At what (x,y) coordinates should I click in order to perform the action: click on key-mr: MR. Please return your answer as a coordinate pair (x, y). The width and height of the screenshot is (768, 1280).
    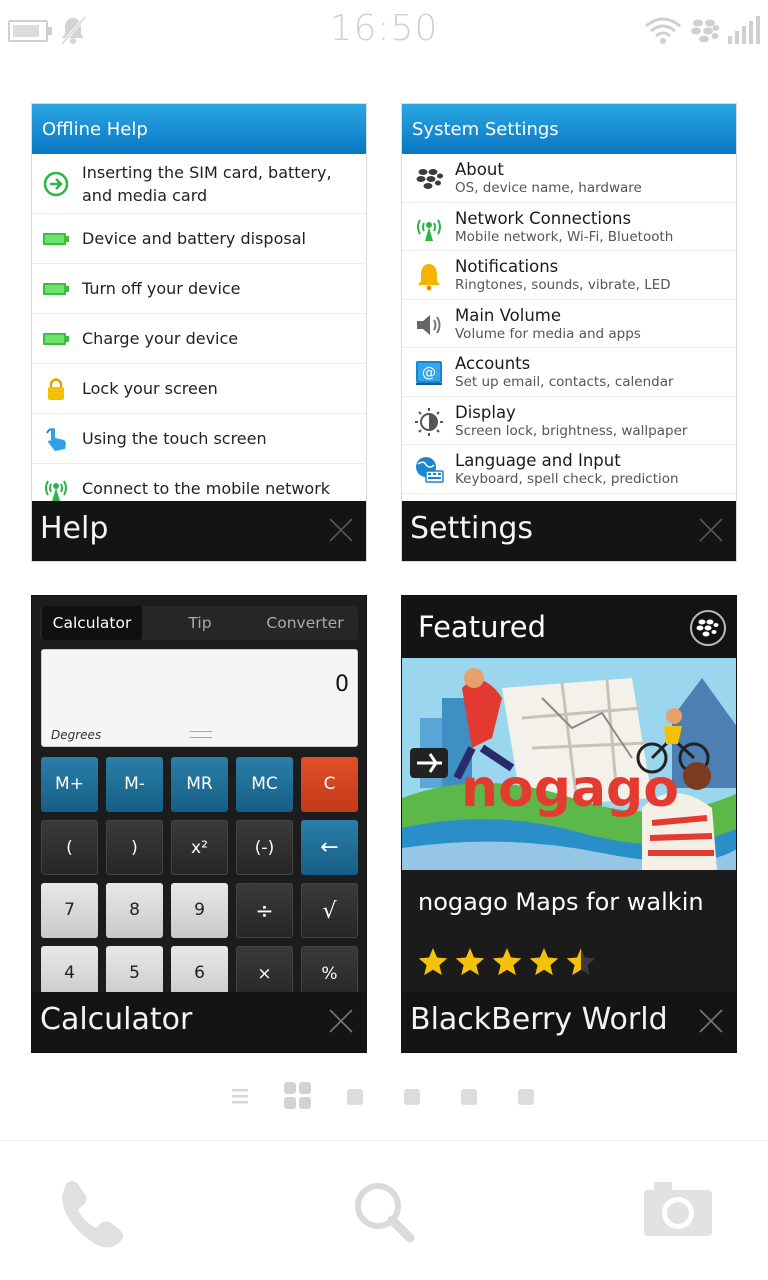
    Looking at the image, I should click on (199, 784).